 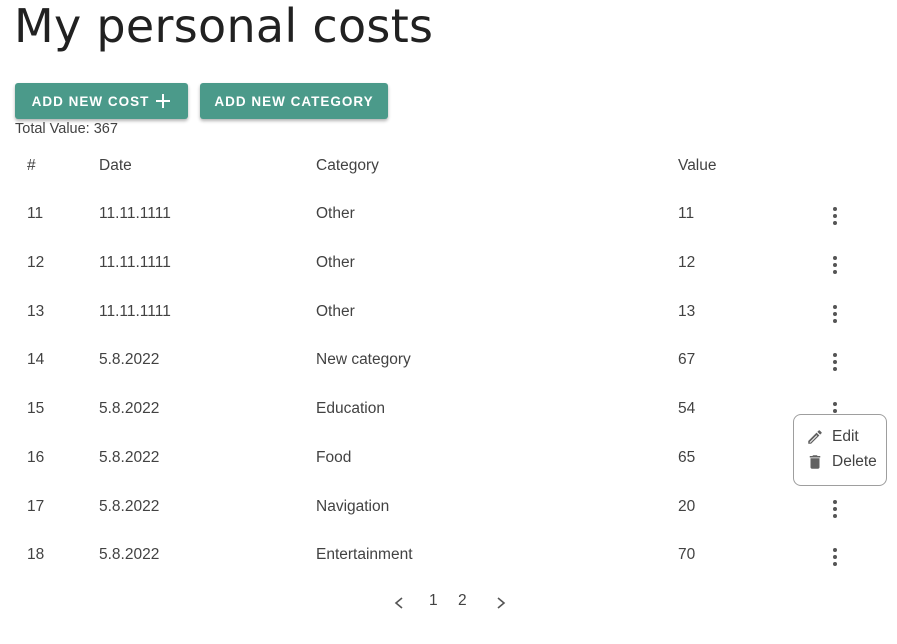 What do you see at coordinates (36, 359) in the screenshot?
I see `row-number: 14` at bounding box center [36, 359].